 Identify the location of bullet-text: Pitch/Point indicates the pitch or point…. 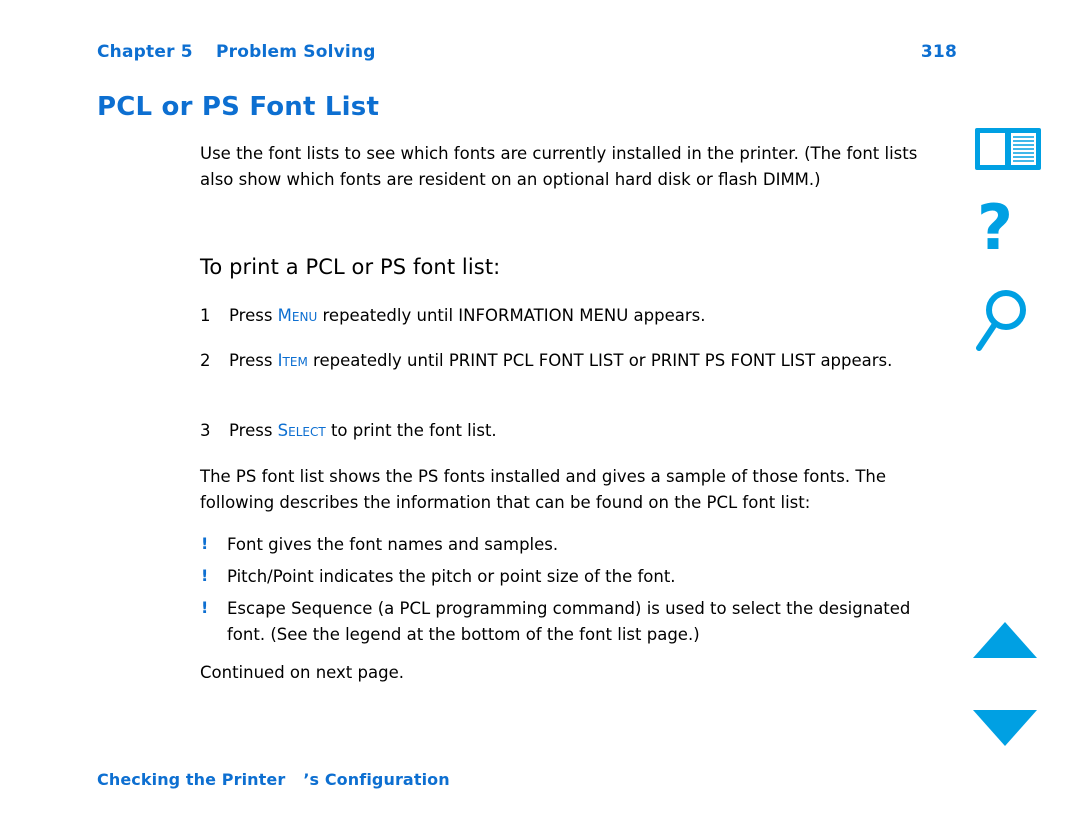
(451, 576).